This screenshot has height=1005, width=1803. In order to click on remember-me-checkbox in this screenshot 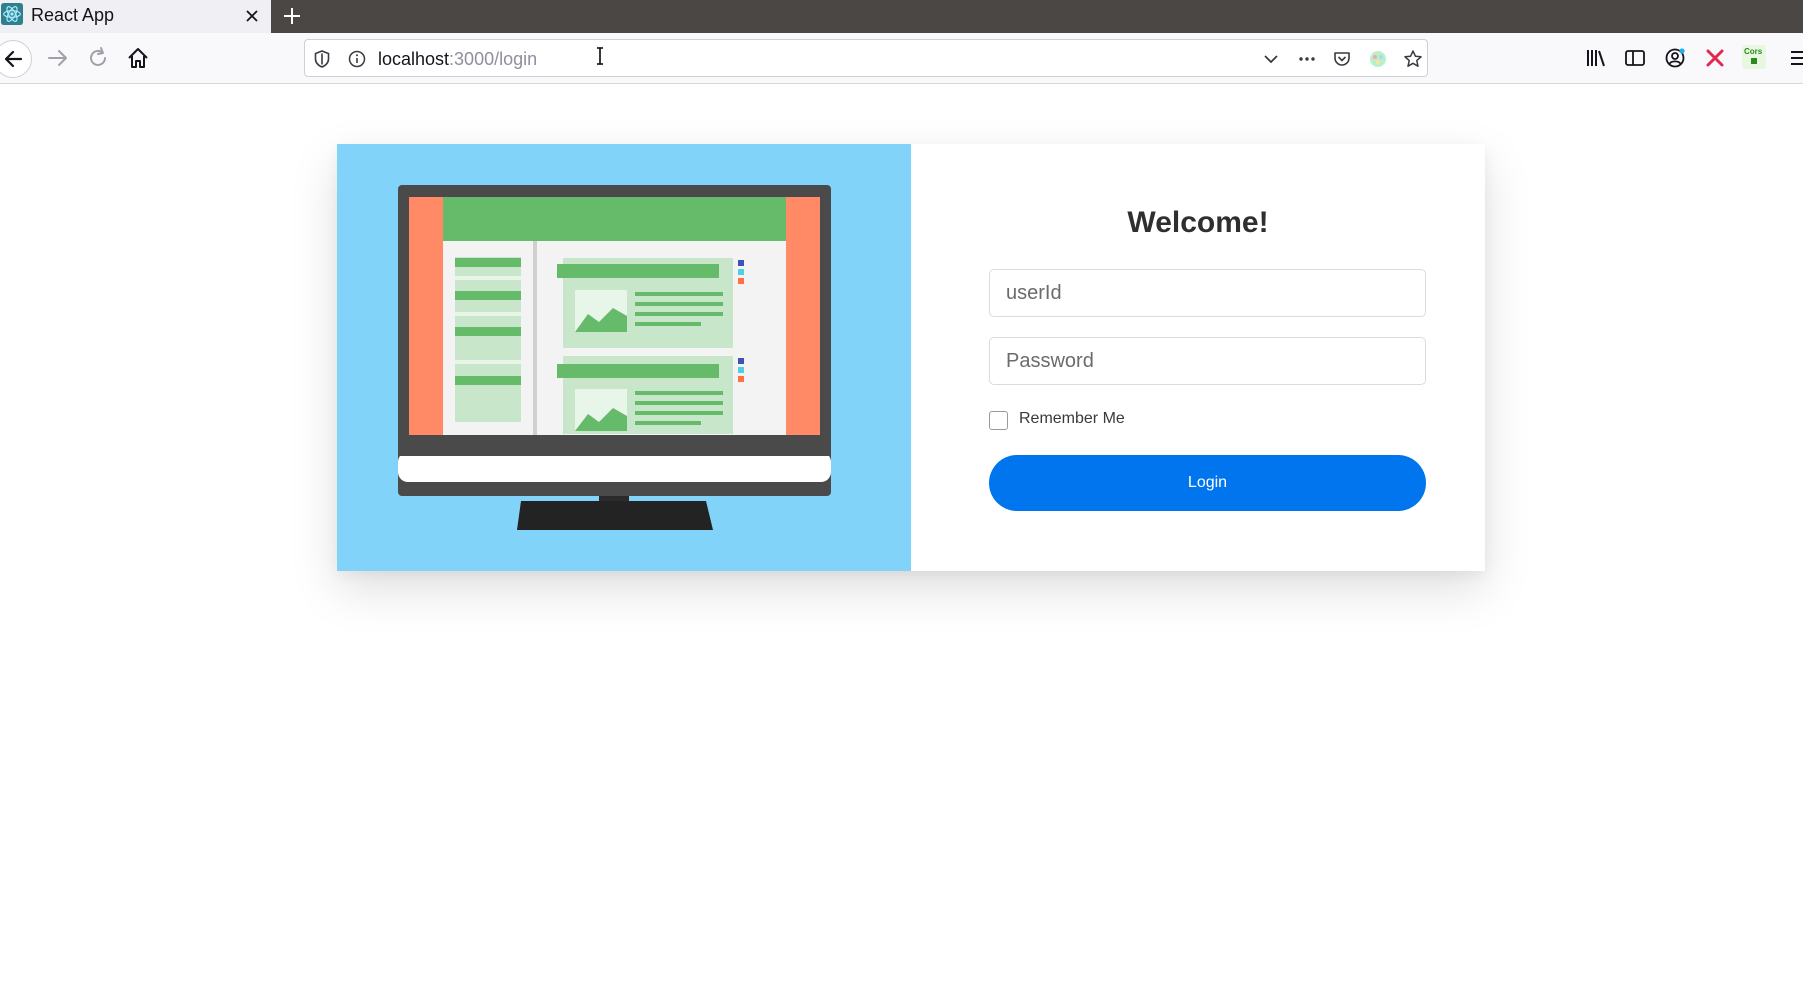, I will do `click(998, 420)`.